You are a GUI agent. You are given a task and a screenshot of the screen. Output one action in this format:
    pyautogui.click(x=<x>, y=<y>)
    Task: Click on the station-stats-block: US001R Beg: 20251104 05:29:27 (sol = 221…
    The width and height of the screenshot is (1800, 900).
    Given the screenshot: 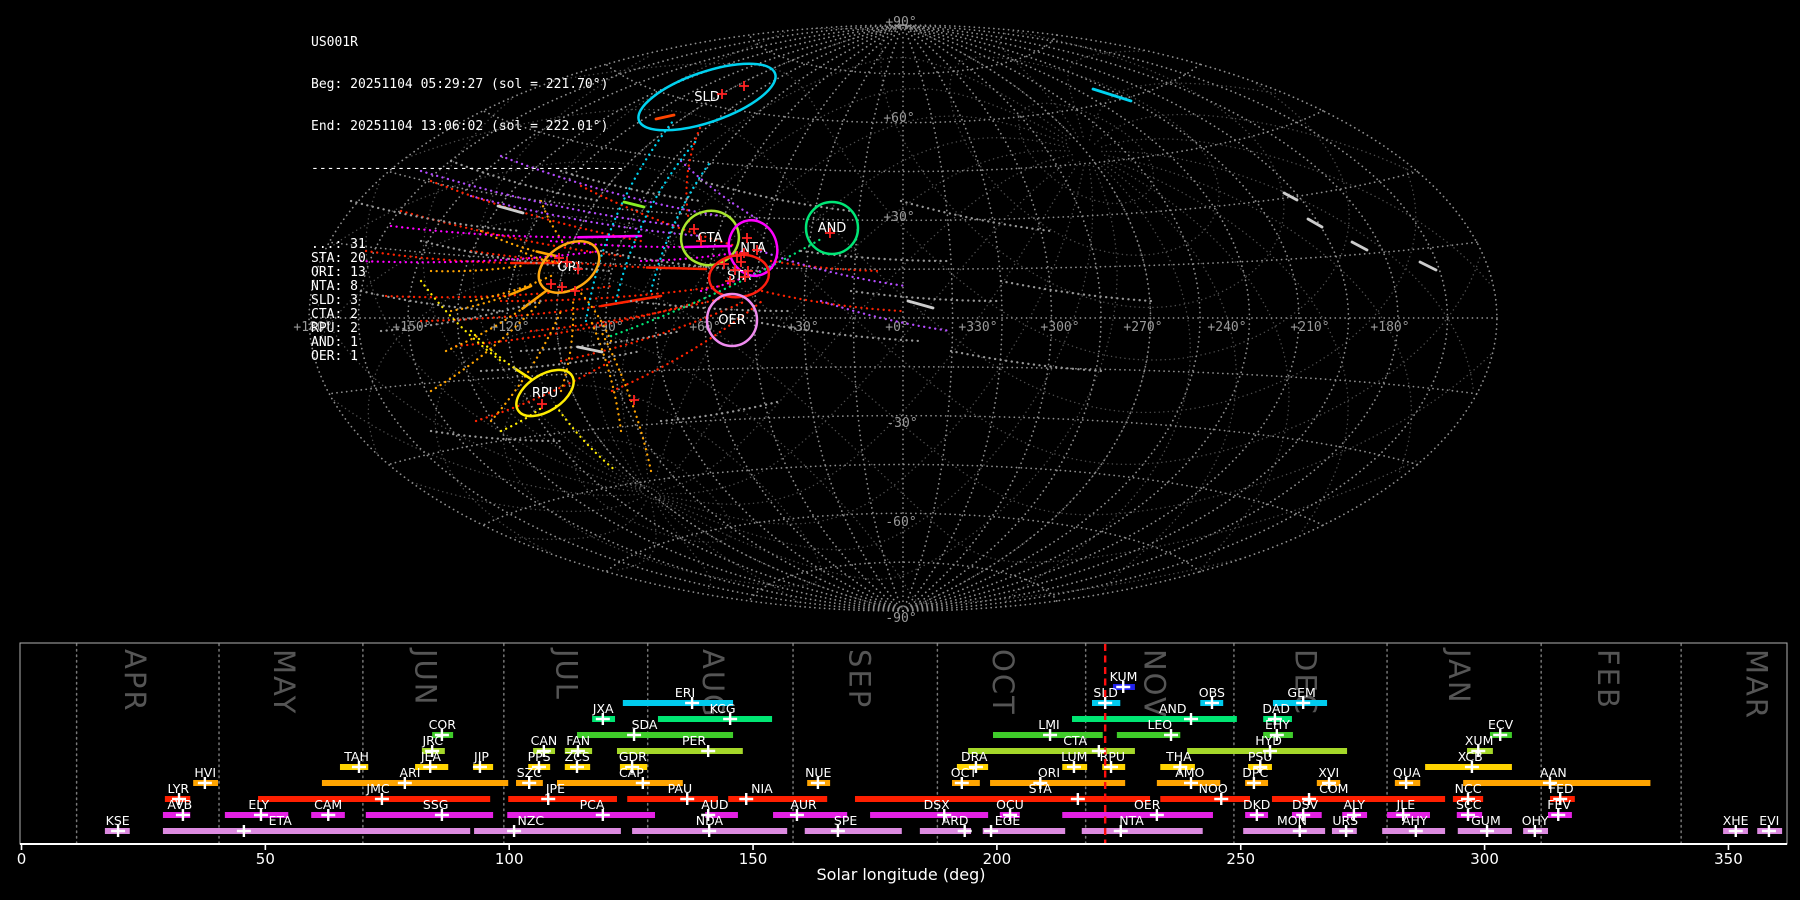 What is the action you would take?
    pyautogui.click(x=467, y=200)
    